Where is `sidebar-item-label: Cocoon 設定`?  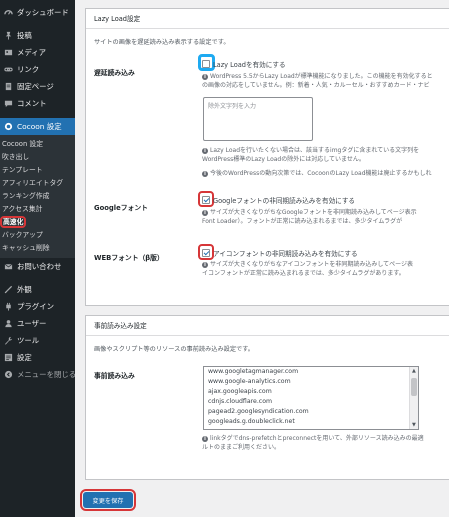
sidebar-item-label: Cocoon 設定 is located at coordinates (39, 126).